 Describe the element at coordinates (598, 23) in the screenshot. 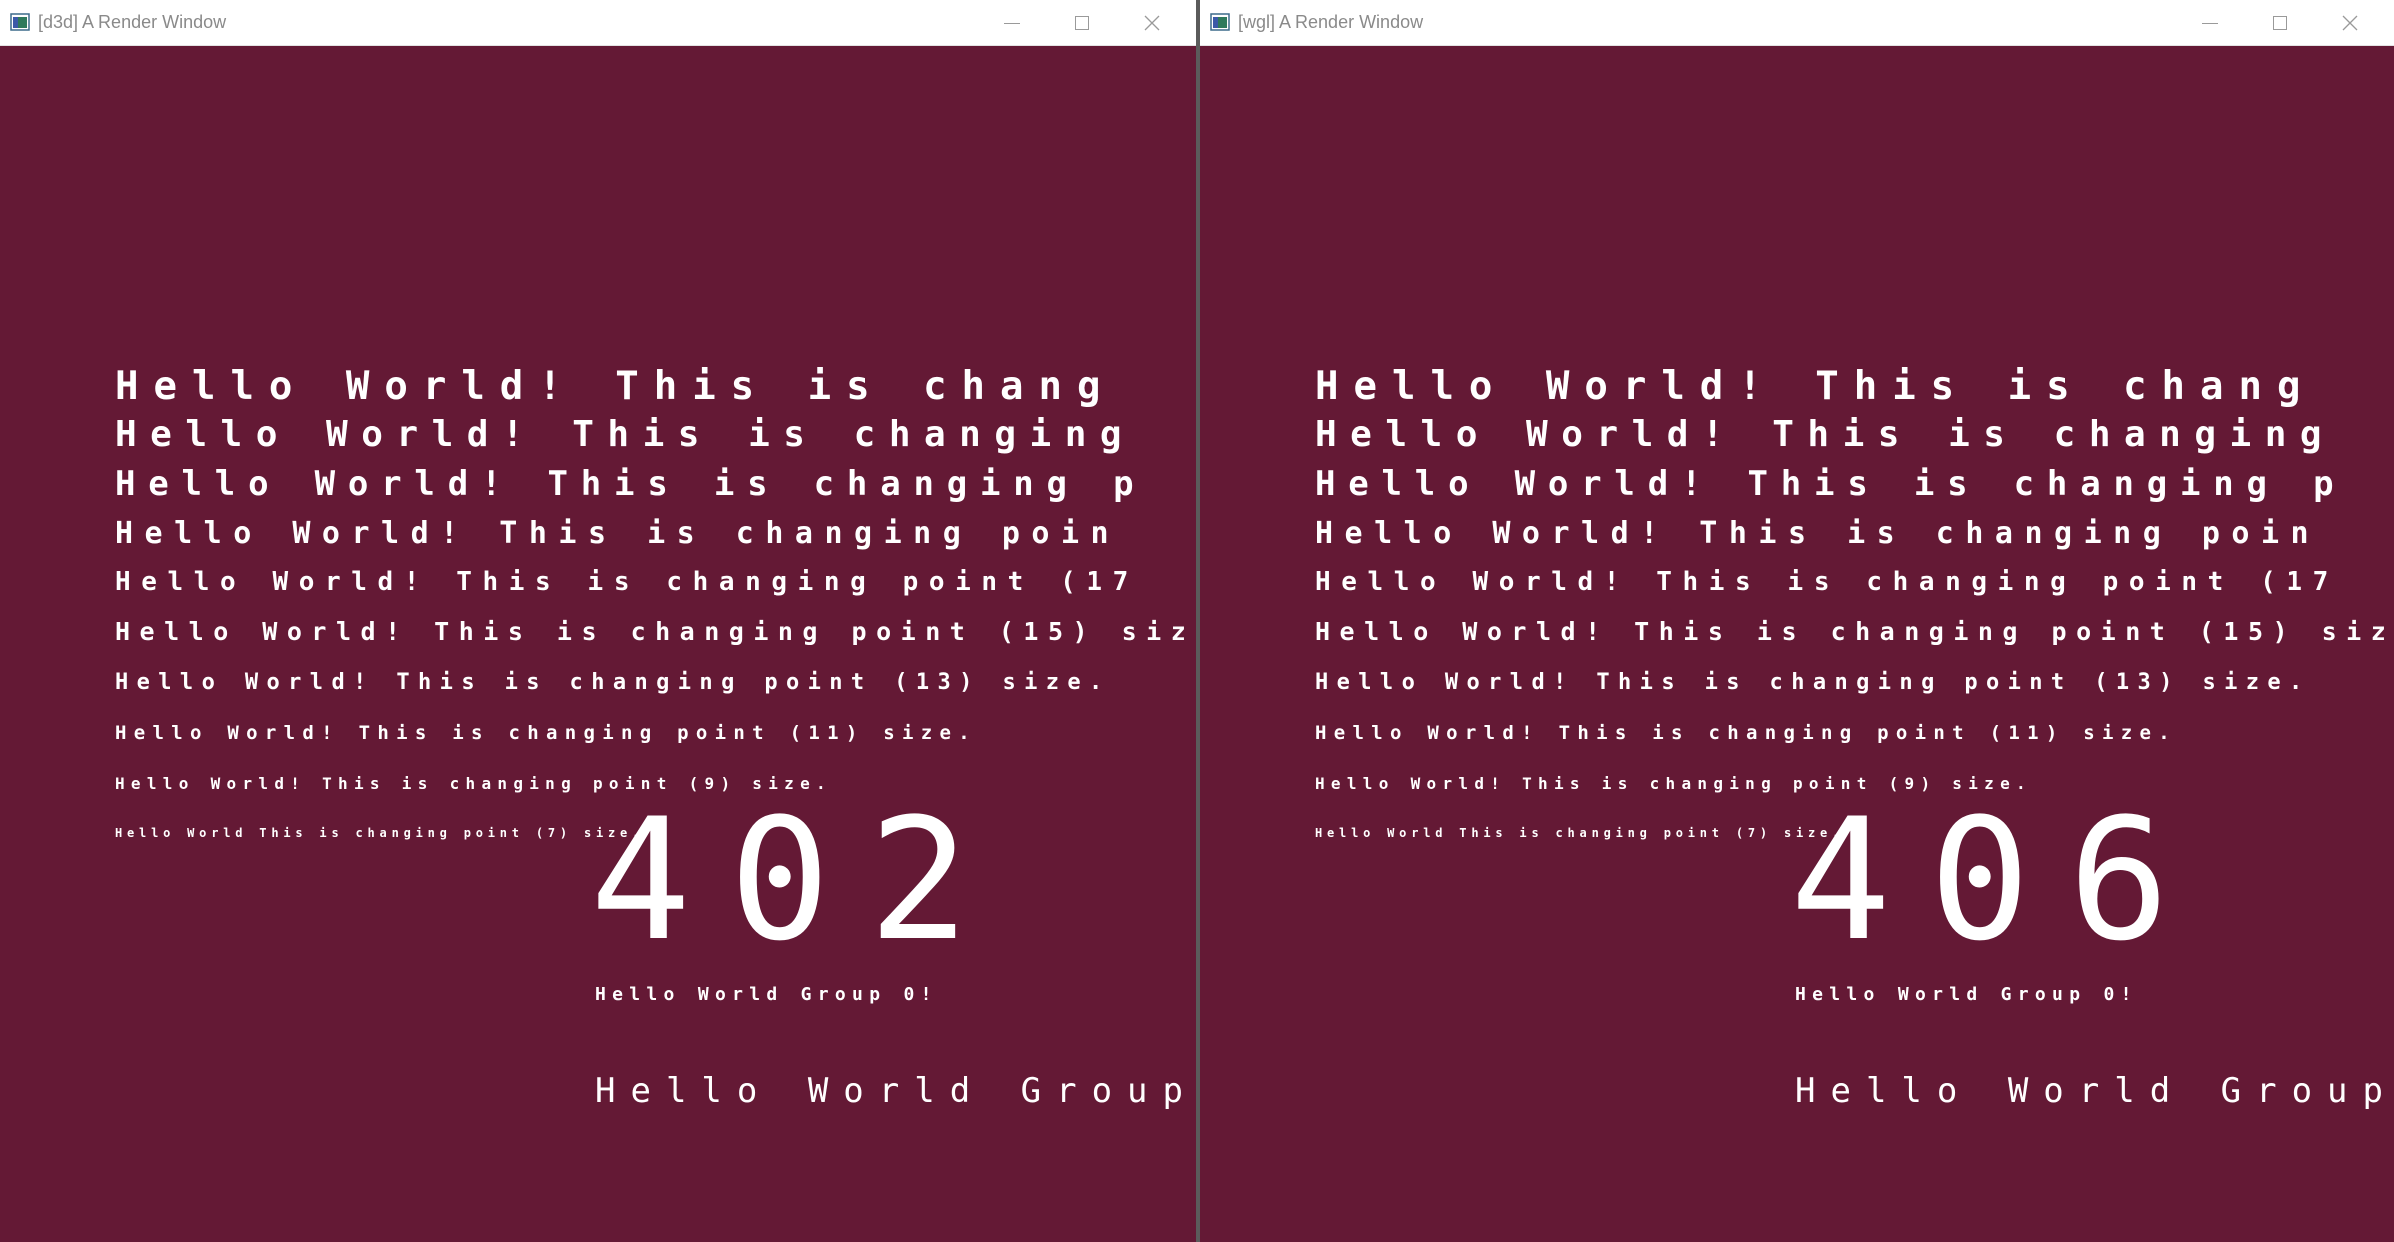

I see `title-bar: [d3d] A Render Window` at that location.